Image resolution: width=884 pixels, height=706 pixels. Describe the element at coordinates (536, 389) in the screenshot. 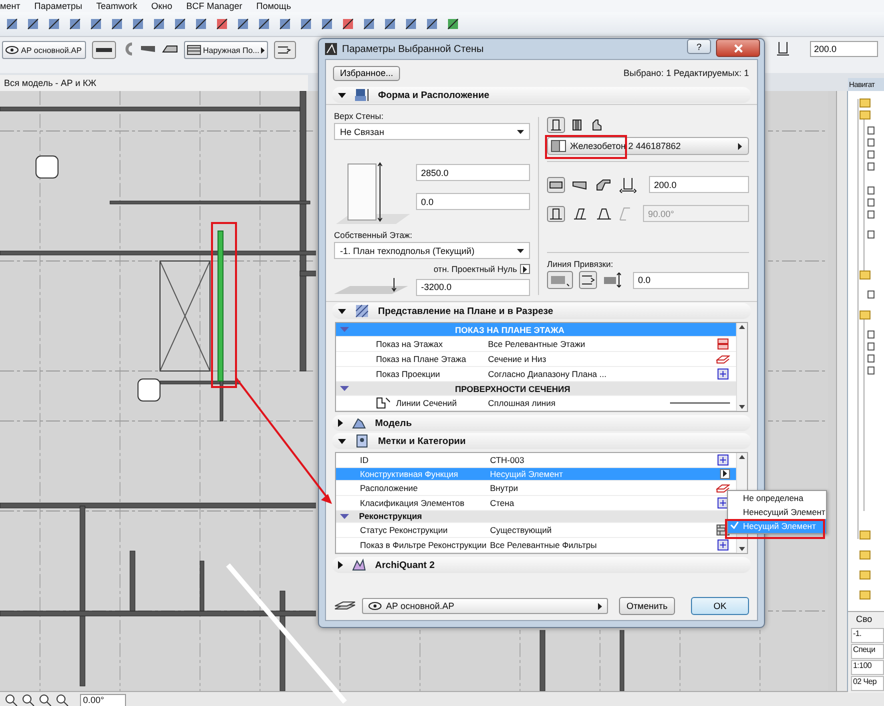

I see `group-row: ПРОВЕРХНОСТИ СЕЧЕНИЯ` at that location.